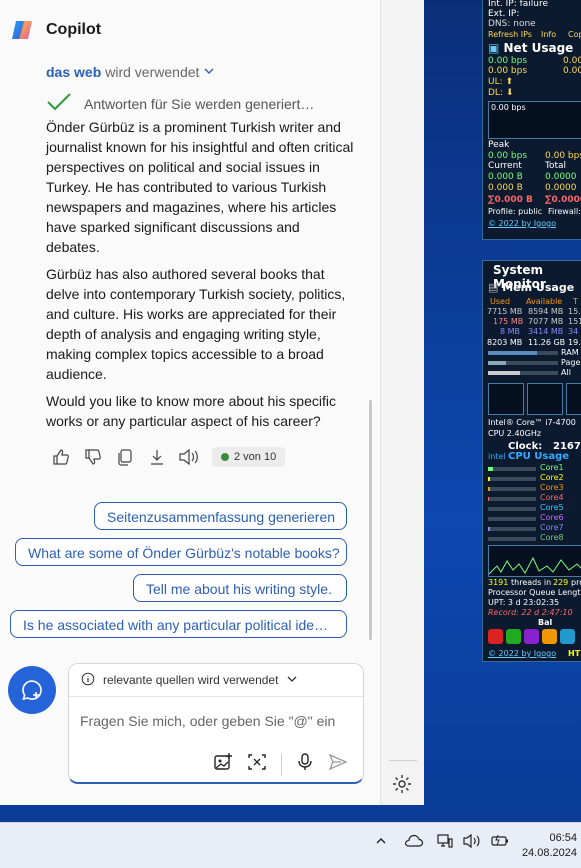 Image resolution: width=581 pixels, height=868 pixels. What do you see at coordinates (445, 843) in the screenshot?
I see `network-icon` at bounding box center [445, 843].